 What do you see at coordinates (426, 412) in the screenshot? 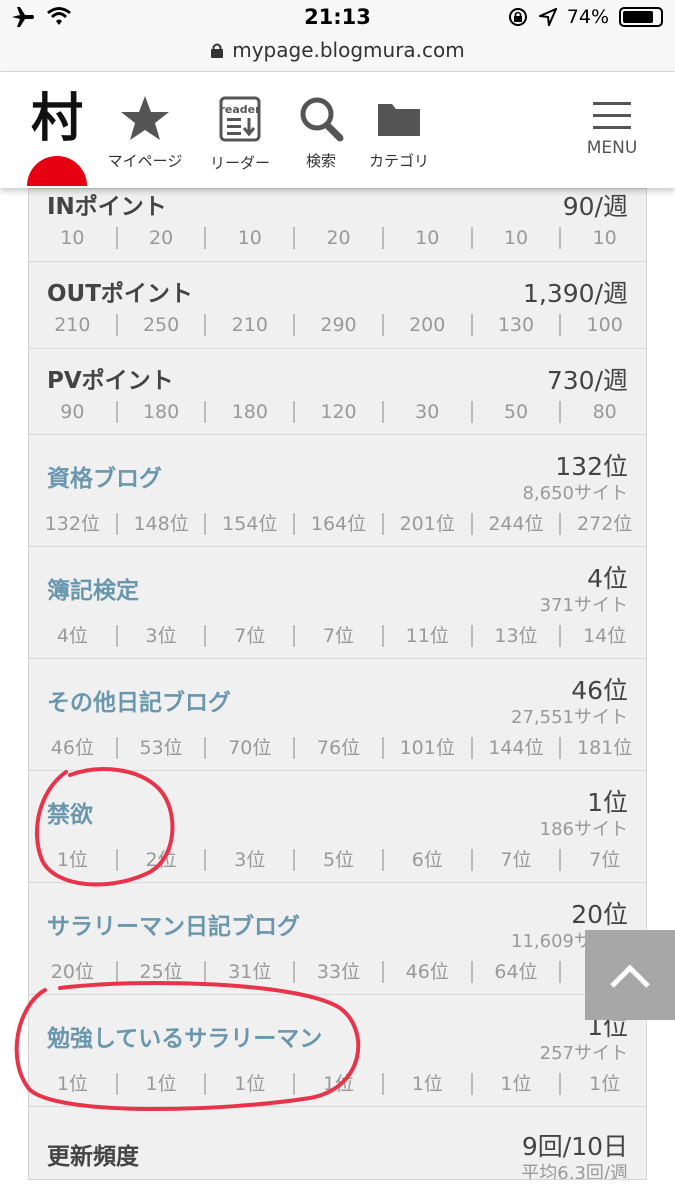
I see `history-cell: 30` at bounding box center [426, 412].